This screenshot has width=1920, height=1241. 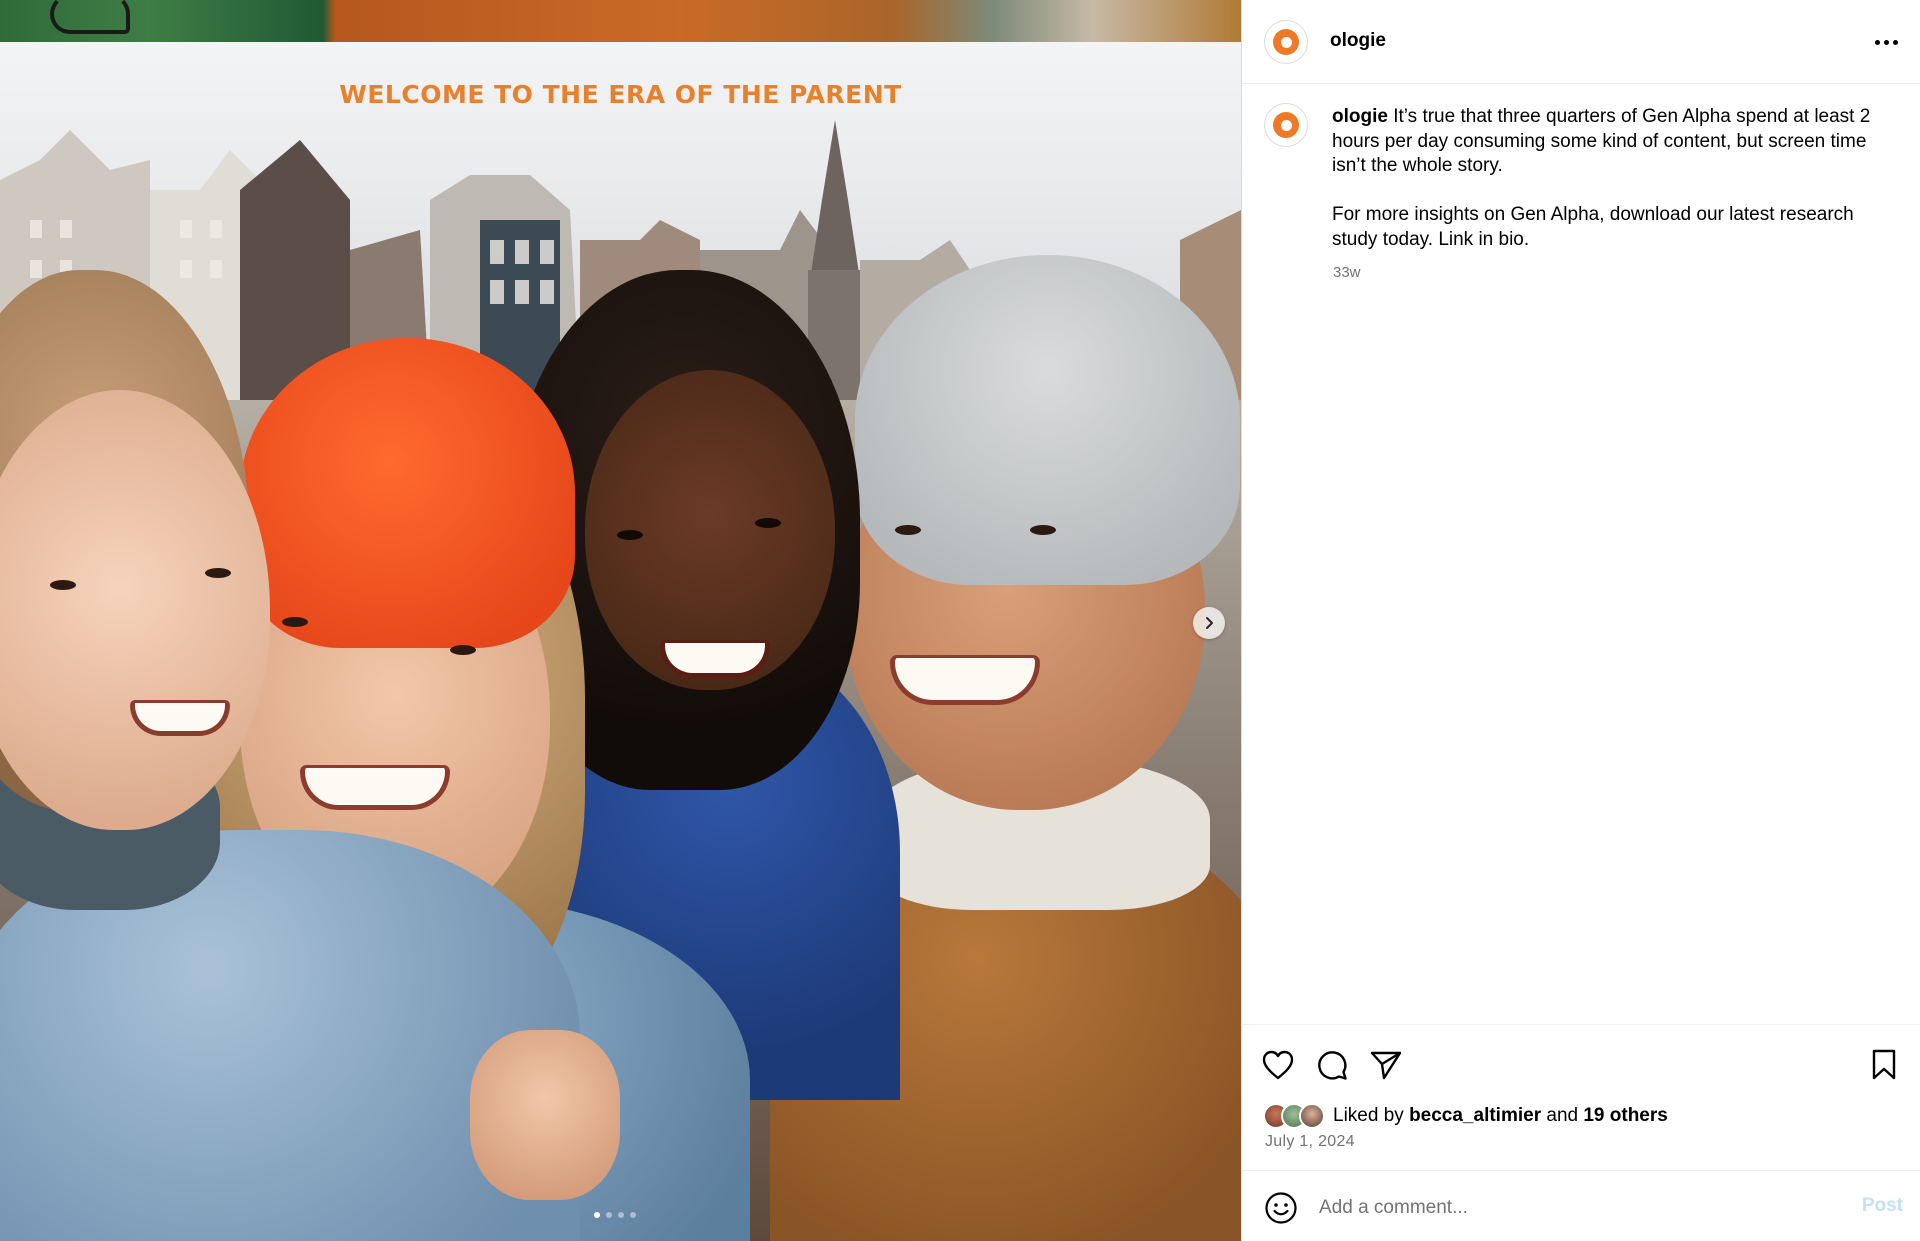 What do you see at coordinates (908, 530) in the screenshot?
I see `man-left-eye` at bounding box center [908, 530].